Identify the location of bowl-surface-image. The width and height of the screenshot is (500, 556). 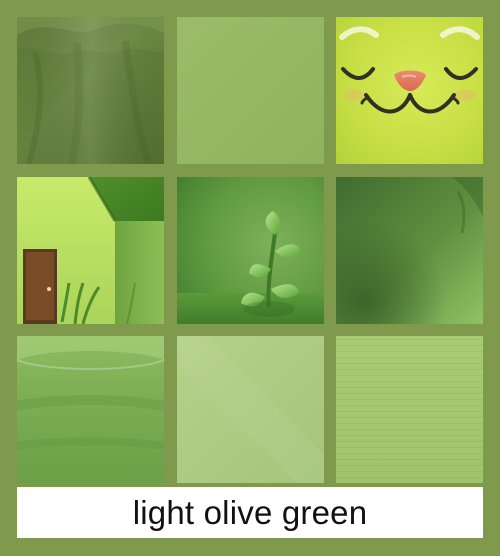
(90, 409).